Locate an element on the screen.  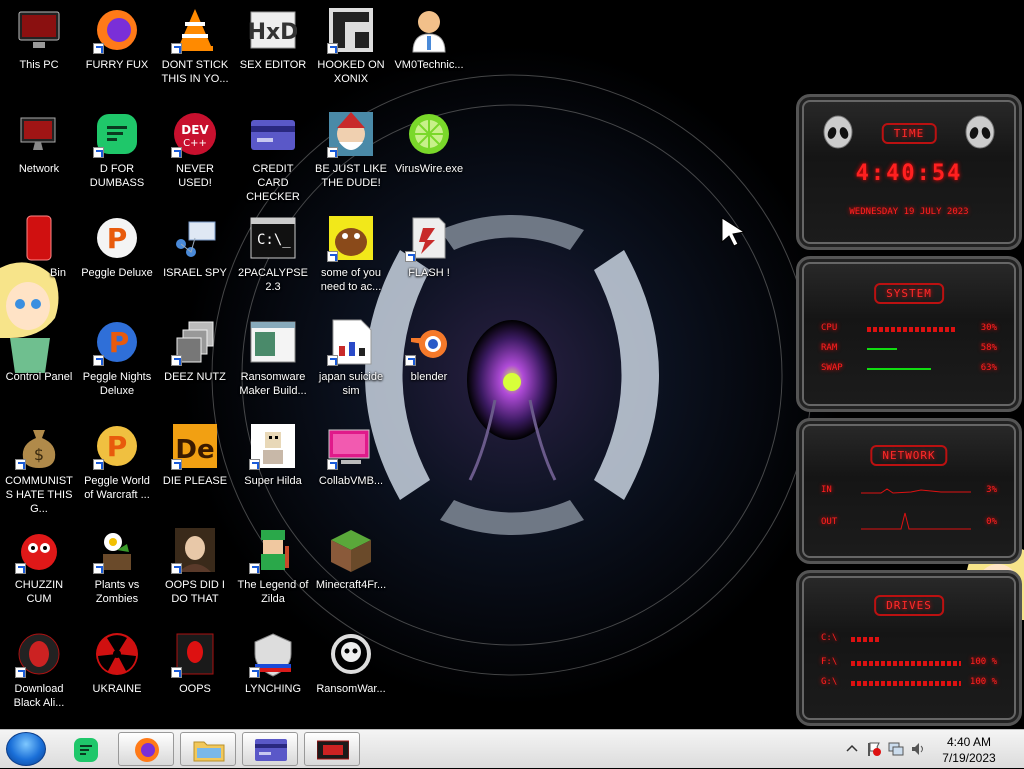
desktop-icon-label: Peggle Deluxe is located at coordinates (117, 273).